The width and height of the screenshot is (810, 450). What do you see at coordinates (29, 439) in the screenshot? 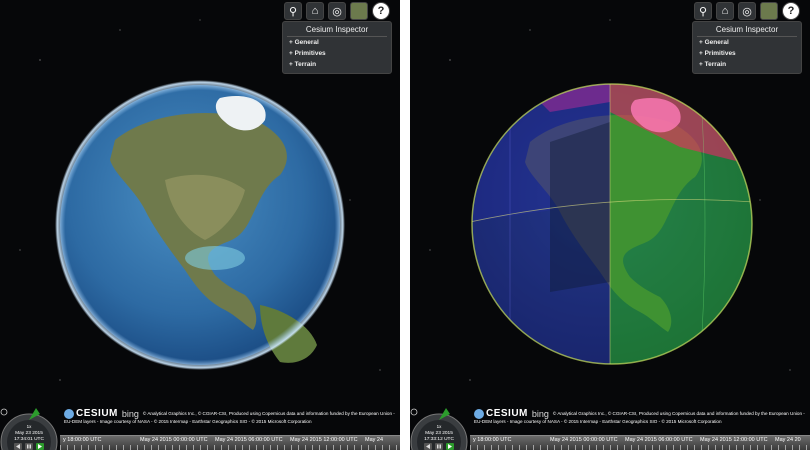
I see `clock-time: 17:34:01 UTC` at bounding box center [29, 439].